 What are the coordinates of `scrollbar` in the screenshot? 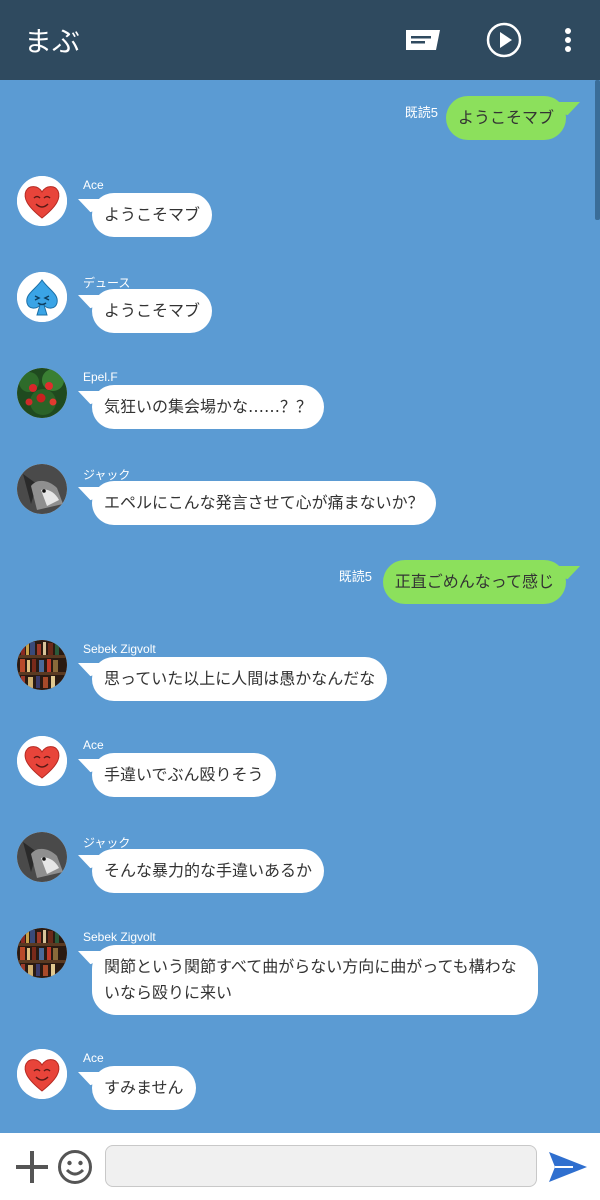 It's located at (597, 150).